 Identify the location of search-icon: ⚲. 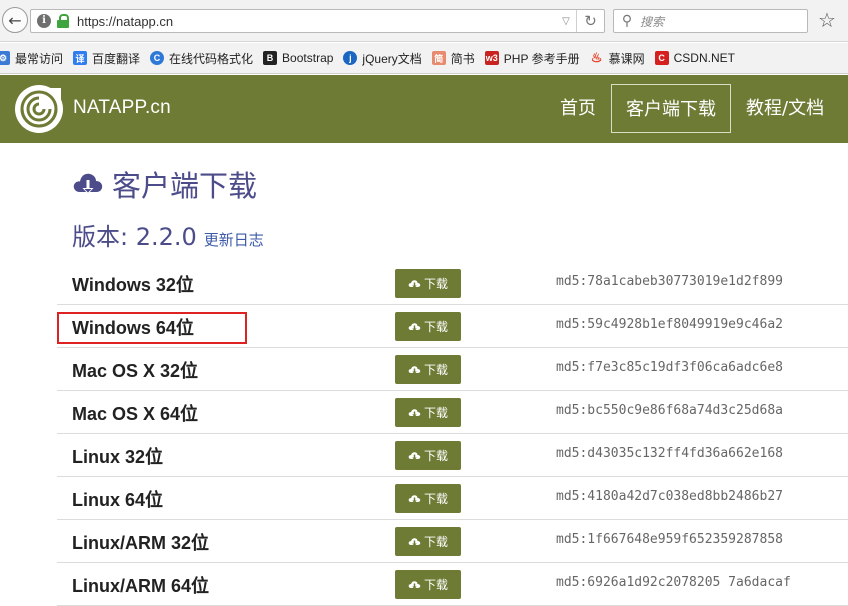
(627, 21).